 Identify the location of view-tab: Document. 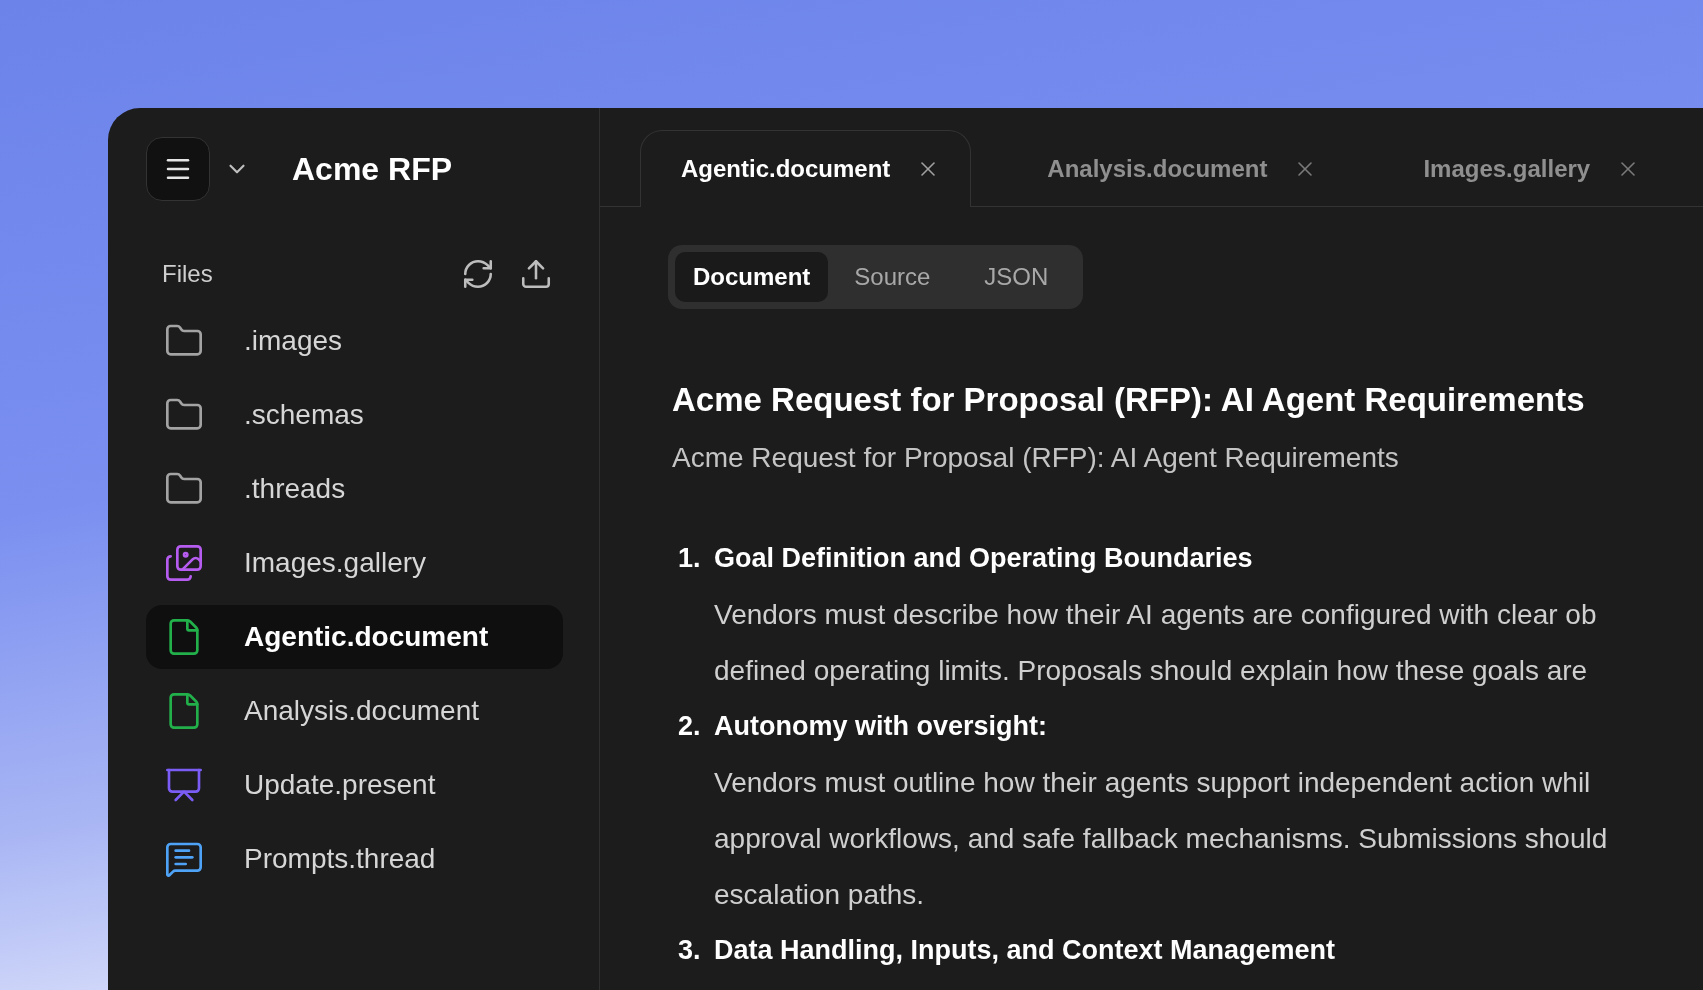
(752, 277).